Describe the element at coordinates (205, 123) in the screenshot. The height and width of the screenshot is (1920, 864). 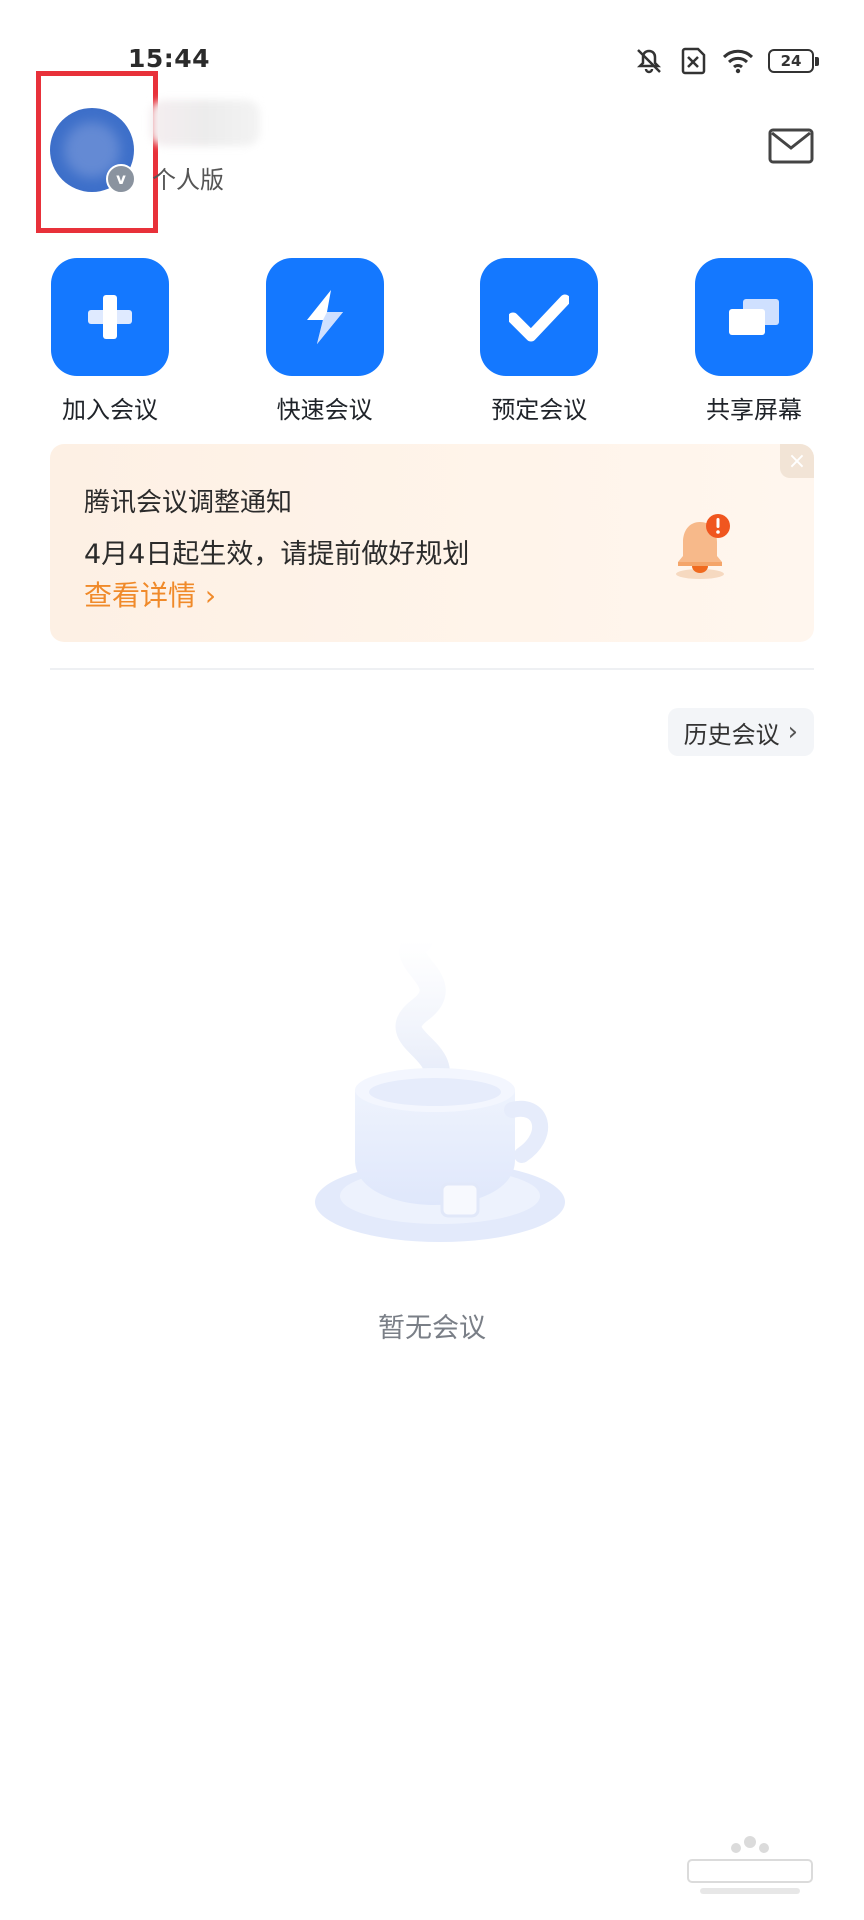
I see `user-name-blurred` at that location.